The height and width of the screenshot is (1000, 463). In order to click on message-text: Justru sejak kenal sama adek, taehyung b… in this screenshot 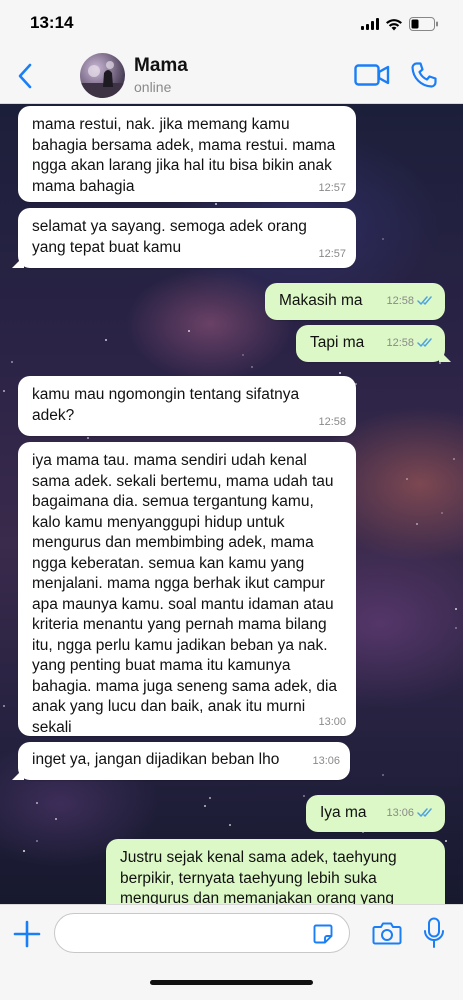, I will do `click(258, 876)`.